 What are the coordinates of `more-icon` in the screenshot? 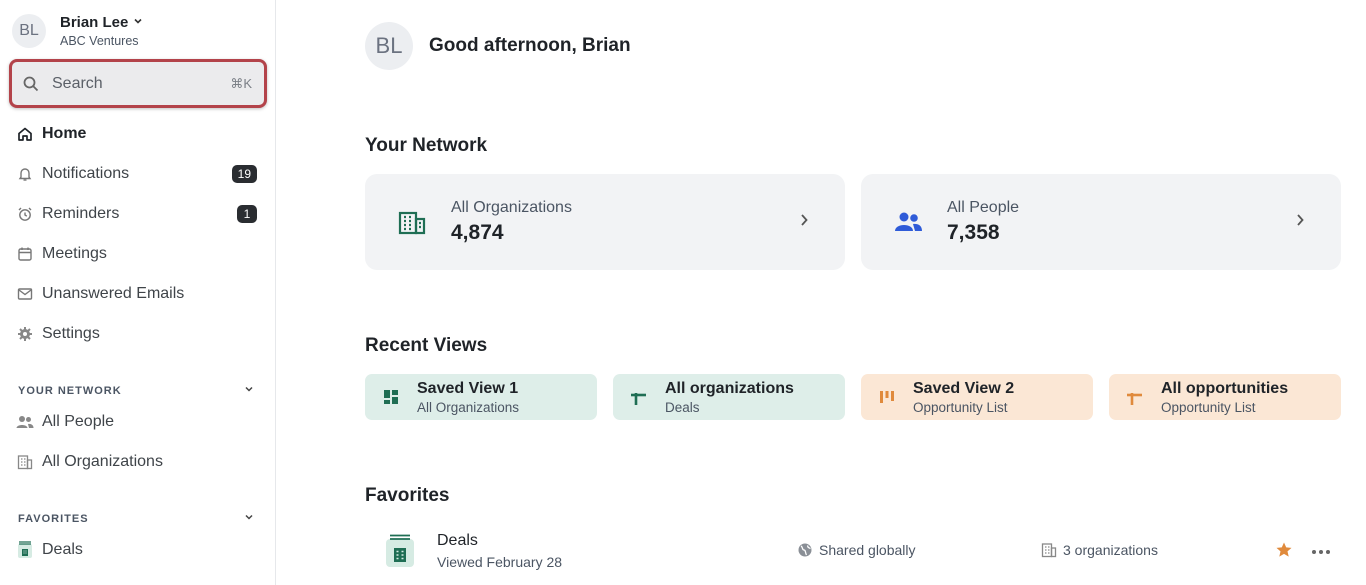 It's located at (1321, 549).